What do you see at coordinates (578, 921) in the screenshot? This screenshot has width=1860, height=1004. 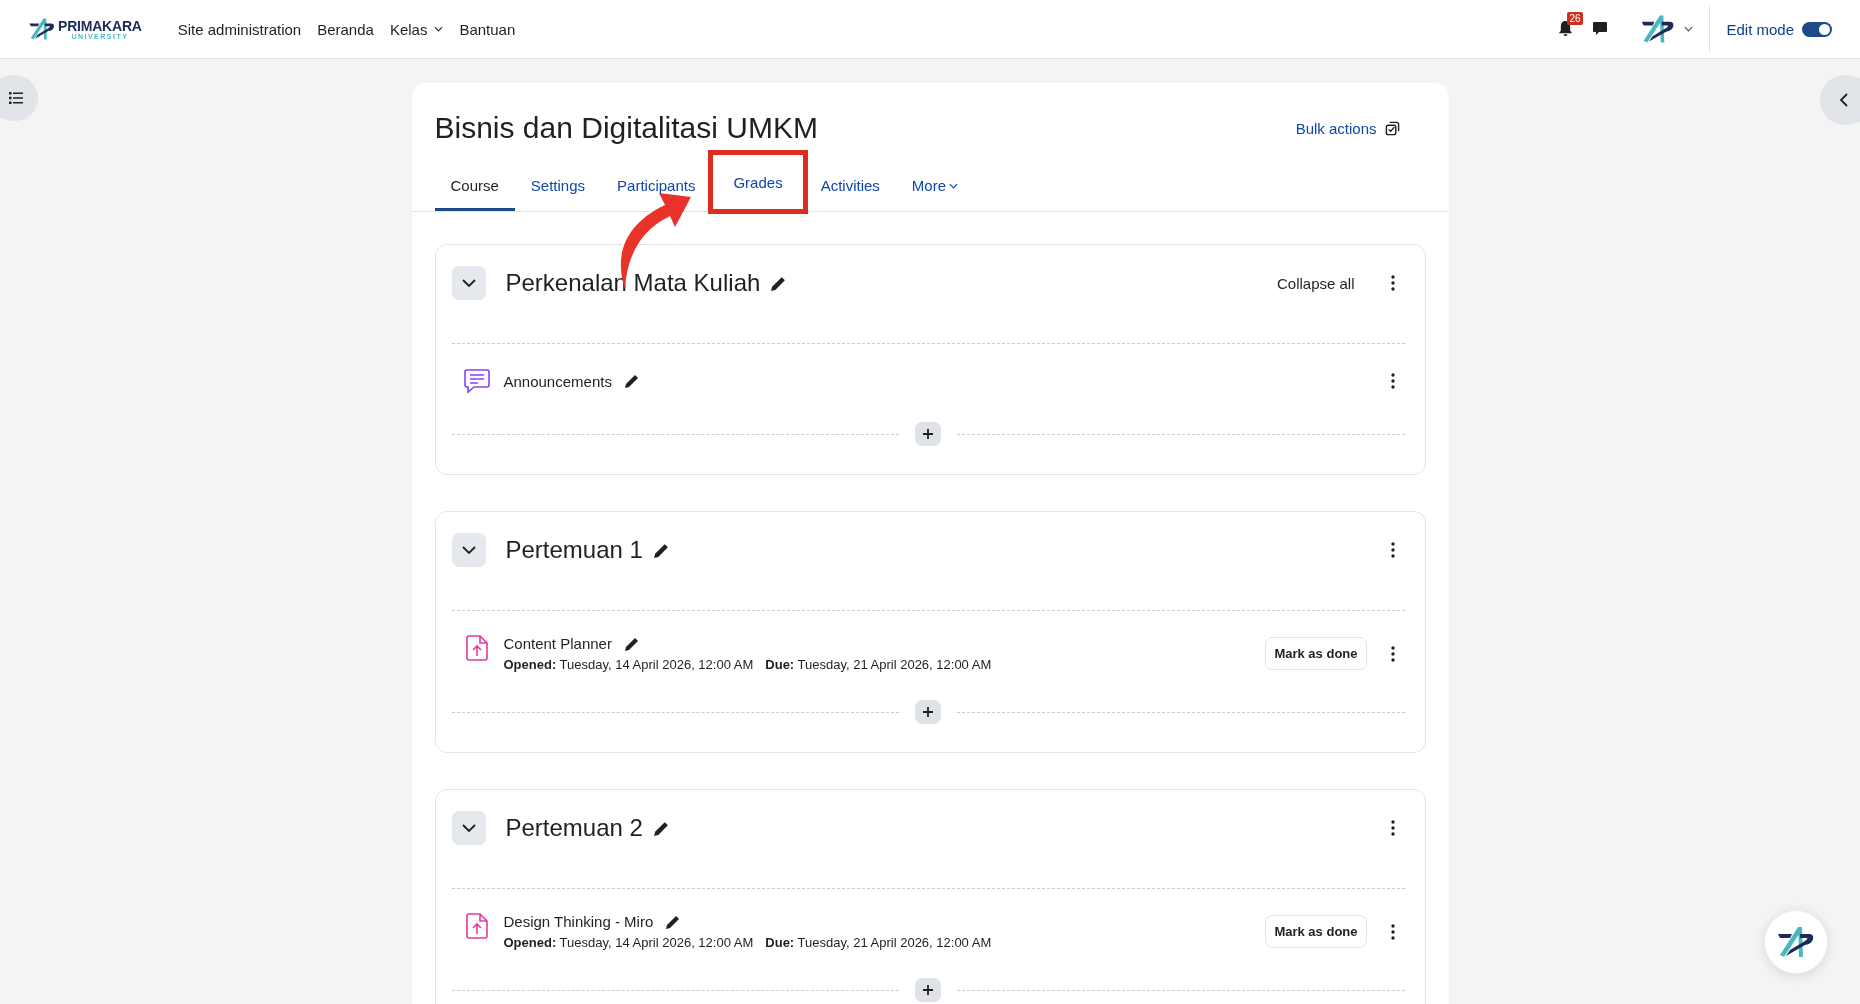 I see `activity-link: Design Thinking - Miro` at bounding box center [578, 921].